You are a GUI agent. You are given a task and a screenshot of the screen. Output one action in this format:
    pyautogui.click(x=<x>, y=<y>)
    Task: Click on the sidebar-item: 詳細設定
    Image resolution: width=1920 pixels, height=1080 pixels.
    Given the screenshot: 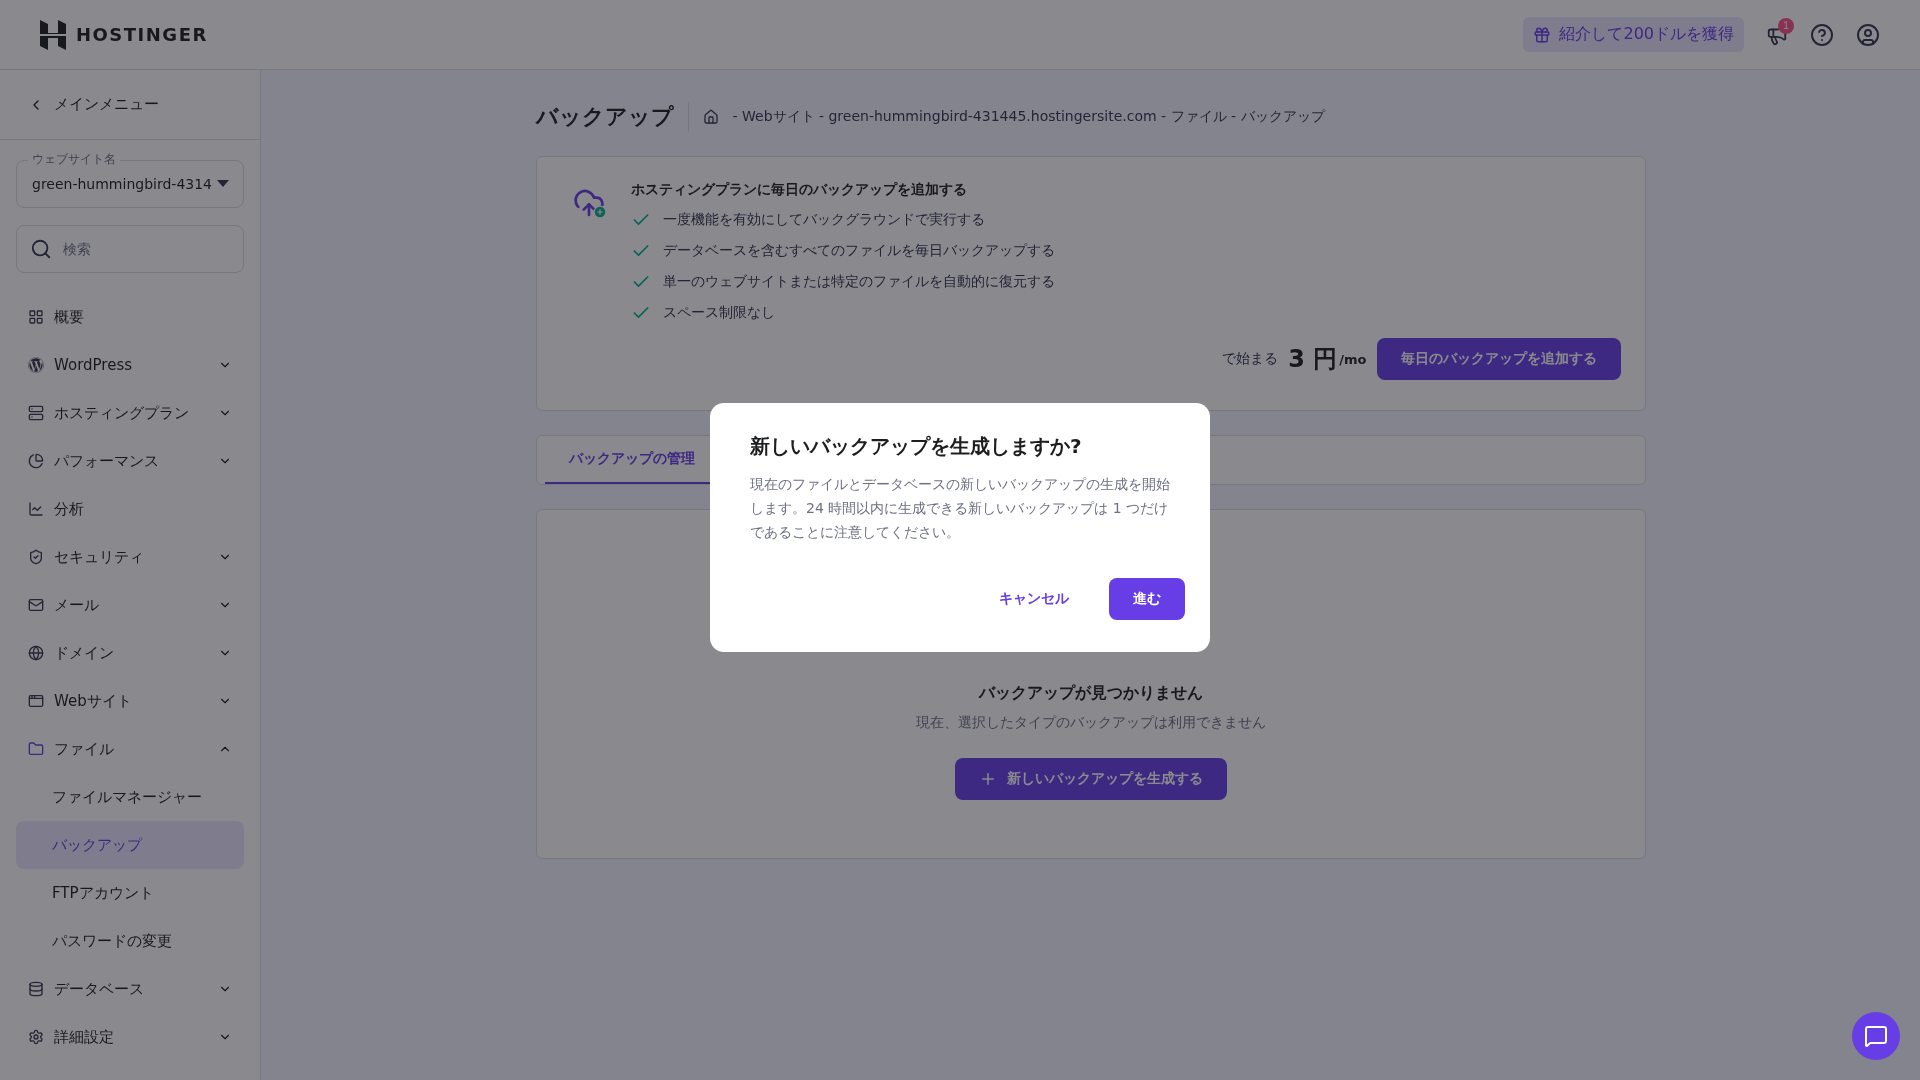 What is the action you would take?
    pyautogui.click(x=130, y=1037)
    